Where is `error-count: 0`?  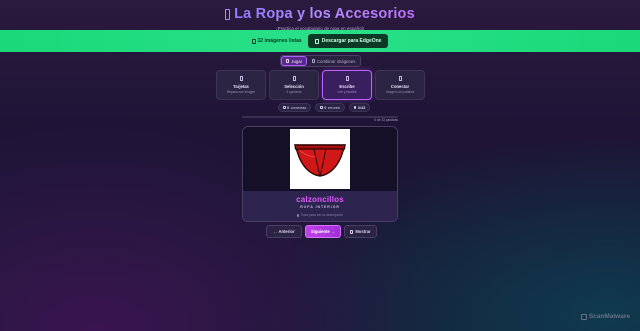 error-count: 0 is located at coordinates (325, 107).